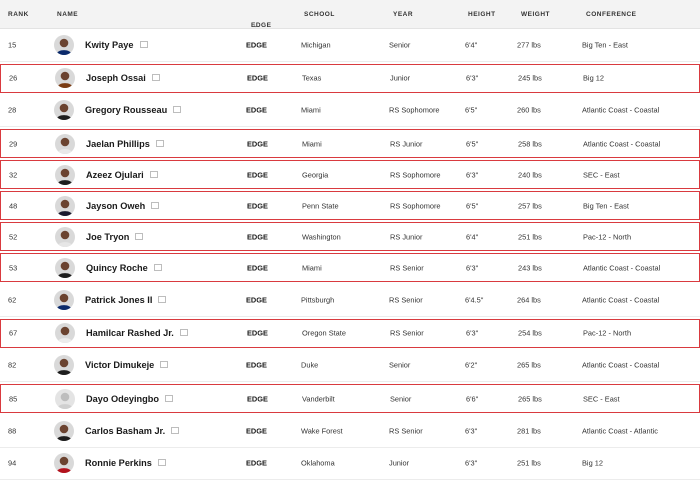  I want to click on header-weight: WEIGHT, so click(535, 14).